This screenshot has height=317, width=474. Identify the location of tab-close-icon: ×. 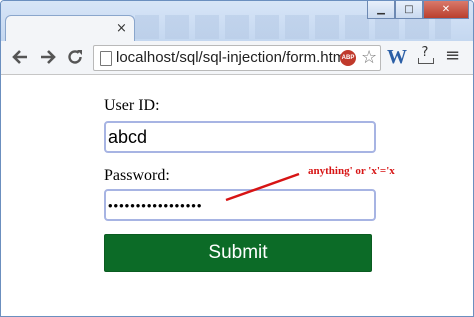
(121, 28).